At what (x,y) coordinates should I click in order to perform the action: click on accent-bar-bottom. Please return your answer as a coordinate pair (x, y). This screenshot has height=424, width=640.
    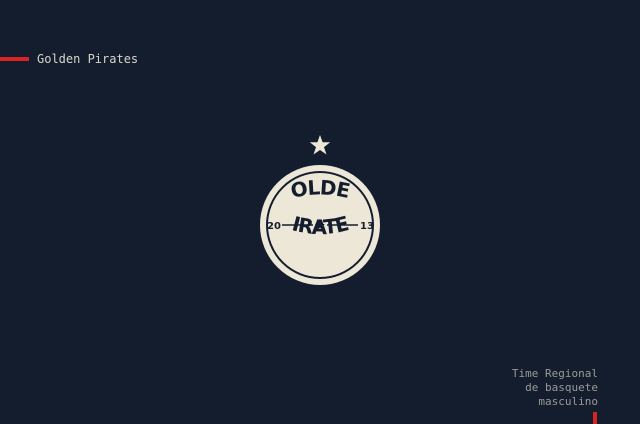
    Looking at the image, I should click on (595, 418).